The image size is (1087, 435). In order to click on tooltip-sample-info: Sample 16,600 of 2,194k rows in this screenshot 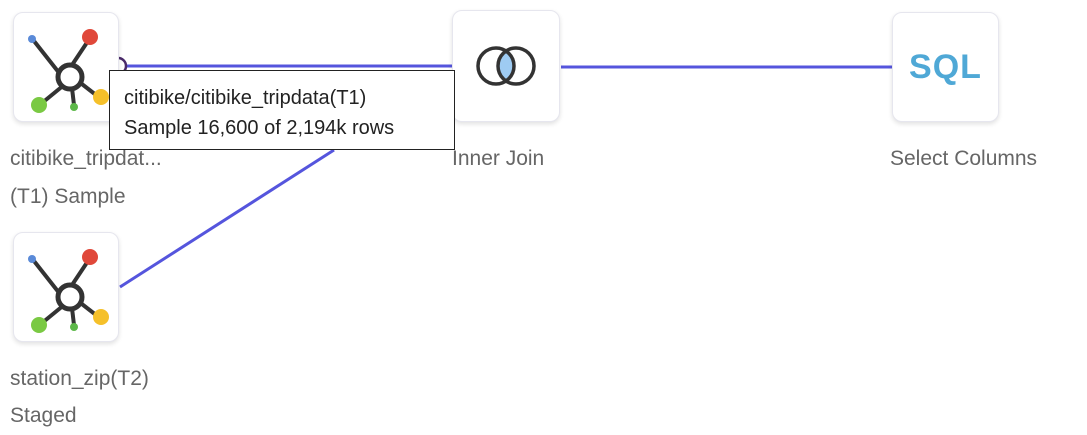, I will do `click(259, 128)`.